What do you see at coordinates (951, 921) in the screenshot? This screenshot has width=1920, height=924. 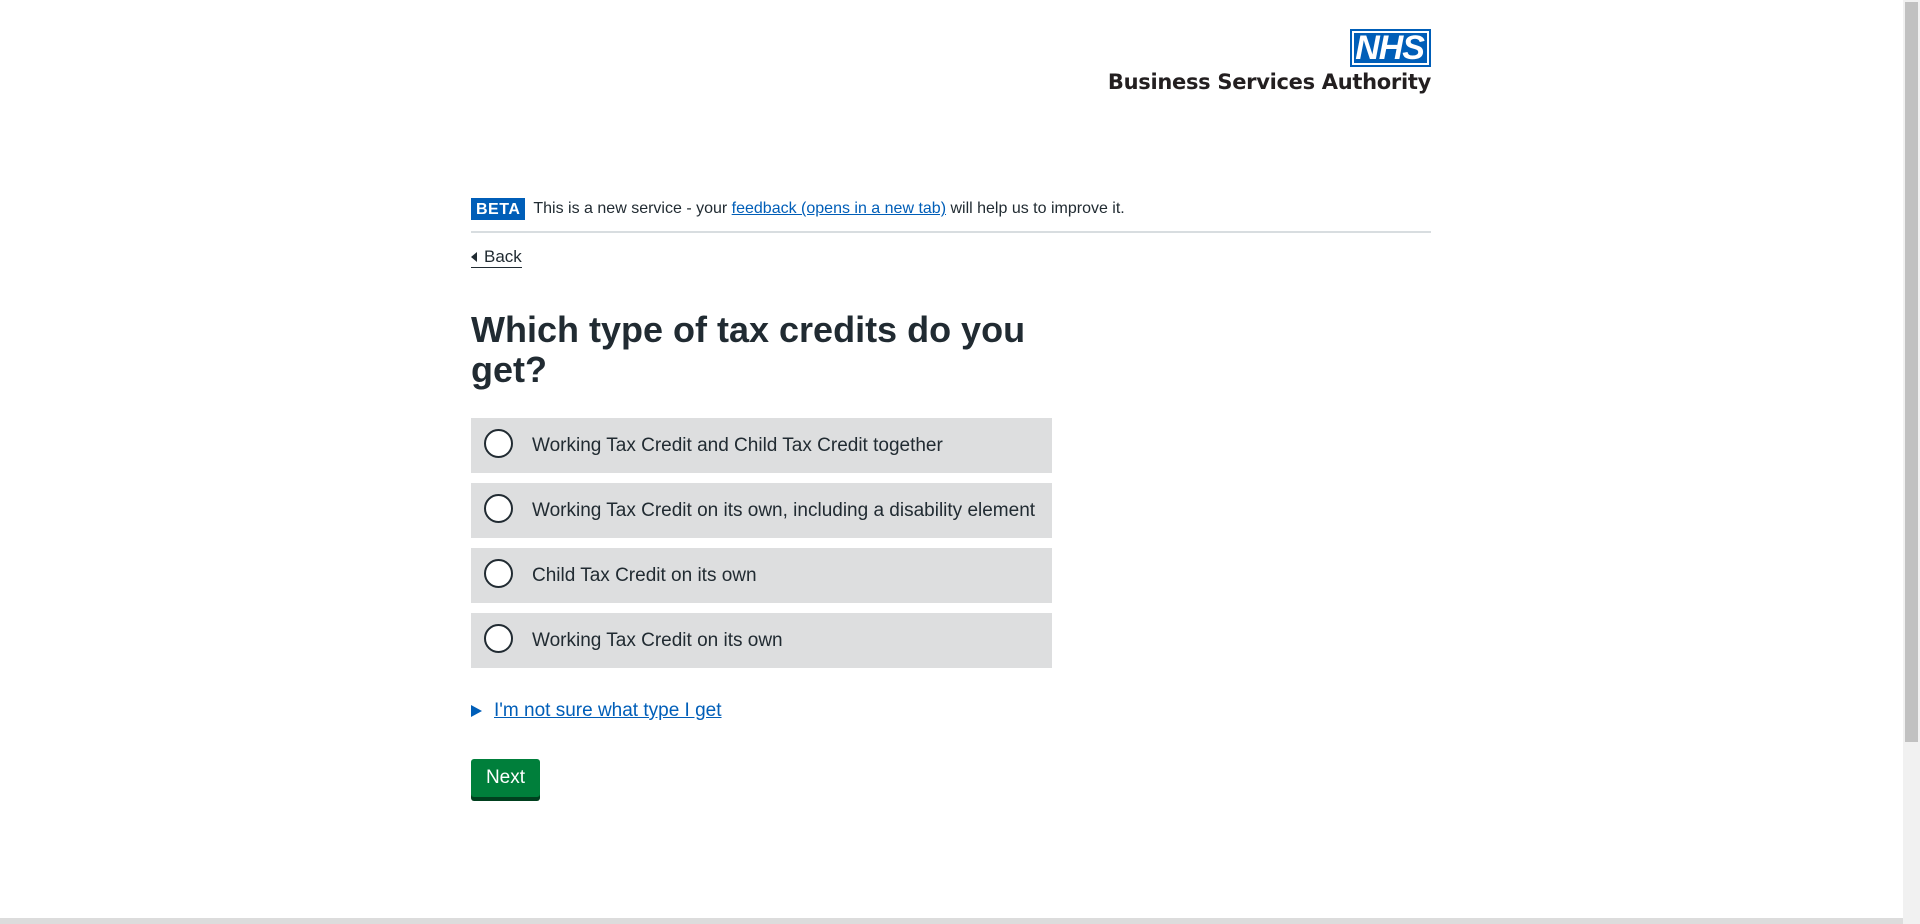 I see `horizontal-scrollbar` at bounding box center [951, 921].